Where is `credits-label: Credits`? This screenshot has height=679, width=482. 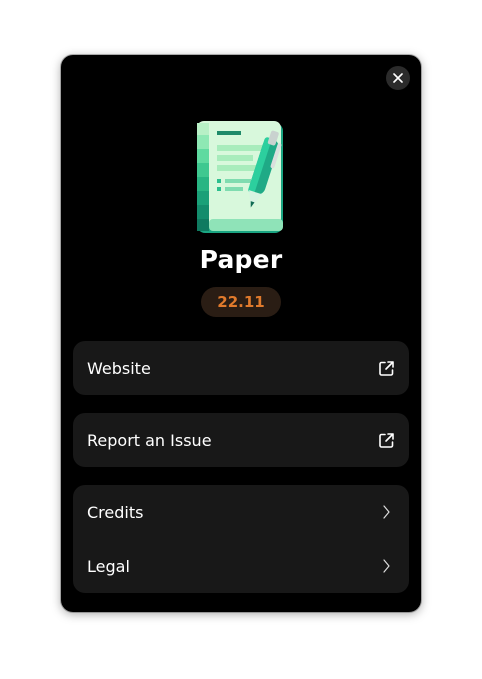 credits-label: Credits is located at coordinates (115, 512).